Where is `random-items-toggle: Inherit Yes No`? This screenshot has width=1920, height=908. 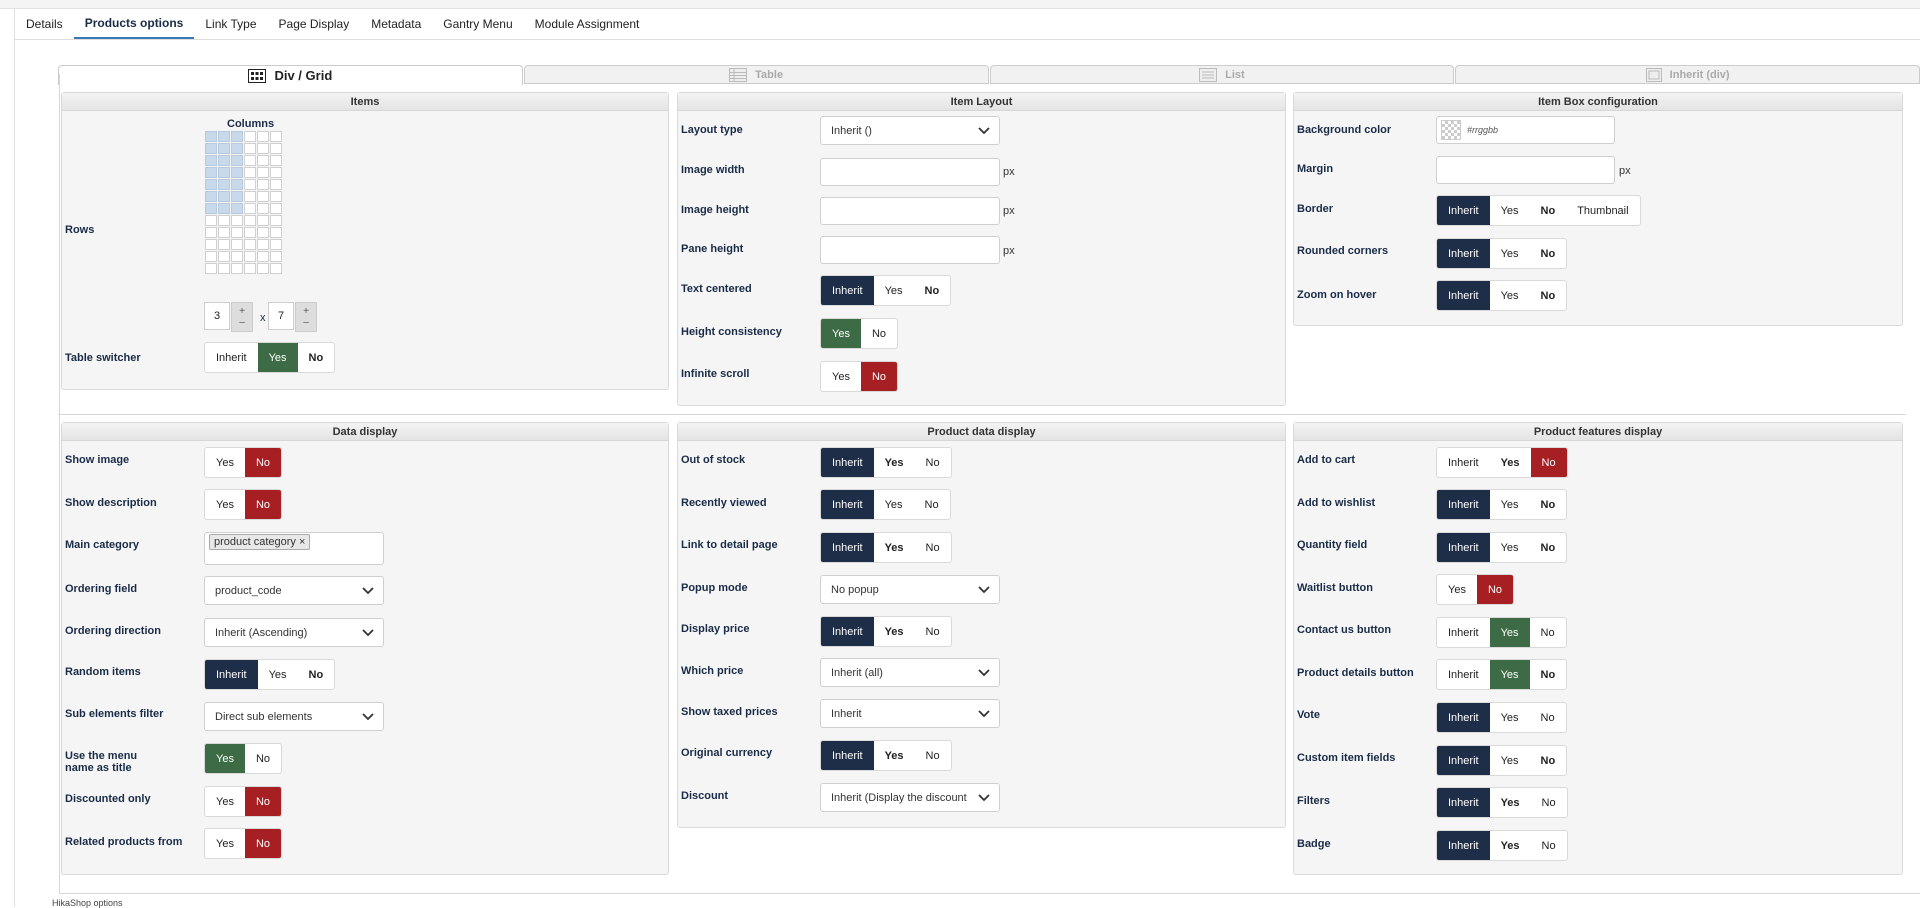 random-items-toggle: Inherit Yes No is located at coordinates (270, 674).